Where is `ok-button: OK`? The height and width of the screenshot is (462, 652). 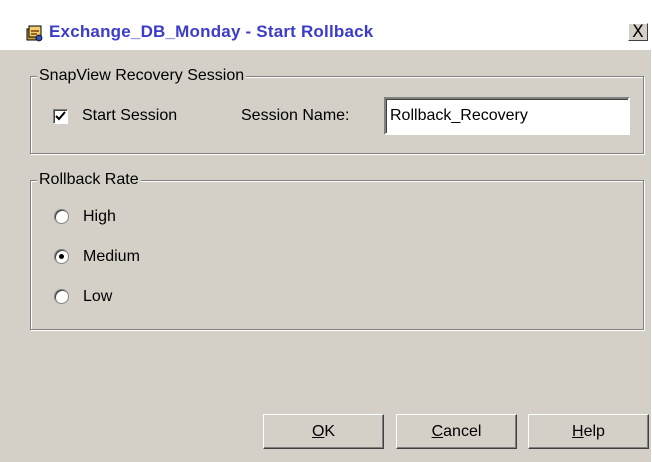 ok-button: OK is located at coordinates (323, 431).